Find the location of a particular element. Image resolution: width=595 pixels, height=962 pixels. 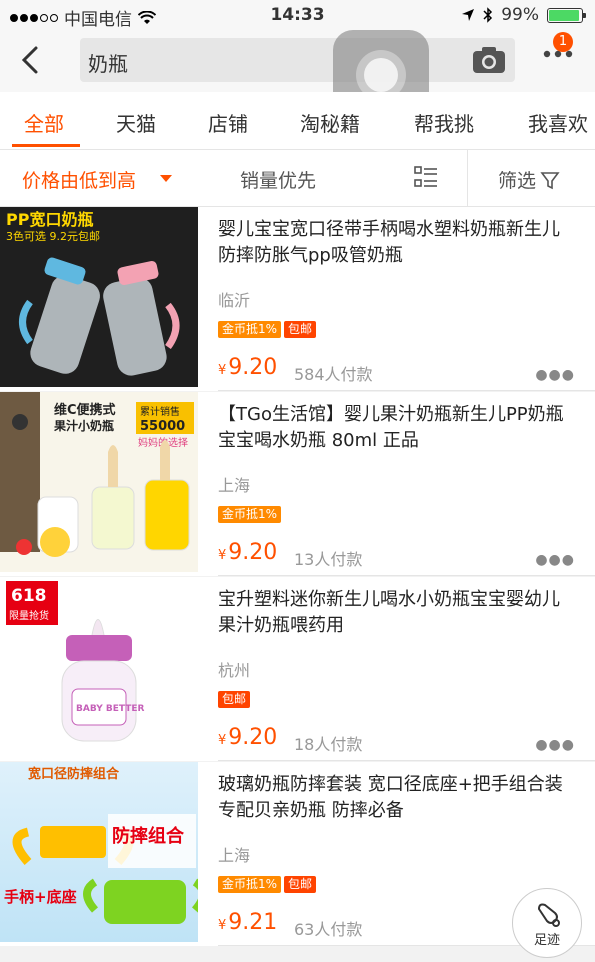

footprint-label: 足迹 is located at coordinates (546, 940).